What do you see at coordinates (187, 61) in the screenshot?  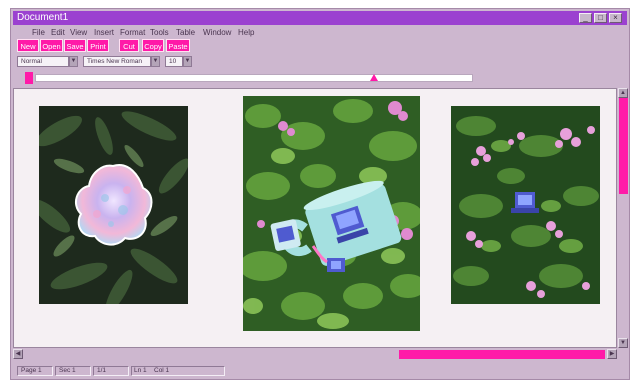 I see `font-size-dropdown-arrow: ▼` at bounding box center [187, 61].